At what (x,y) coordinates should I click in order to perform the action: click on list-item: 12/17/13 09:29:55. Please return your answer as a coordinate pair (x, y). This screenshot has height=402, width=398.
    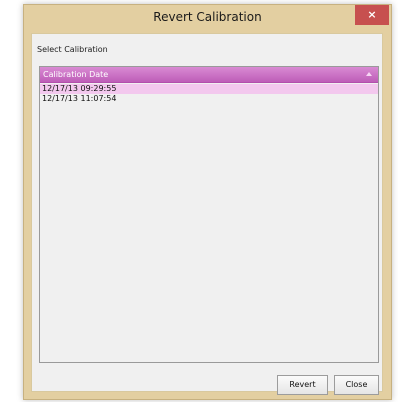
    Looking at the image, I should click on (209, 89).